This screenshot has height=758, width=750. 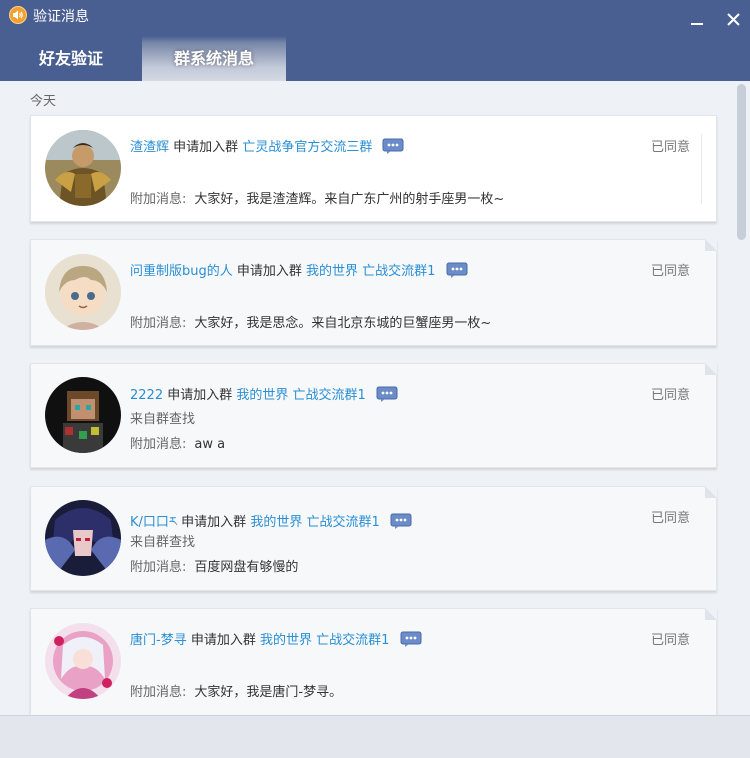 I want to click on window-title: 验证消息, so click(x=61, y=17).